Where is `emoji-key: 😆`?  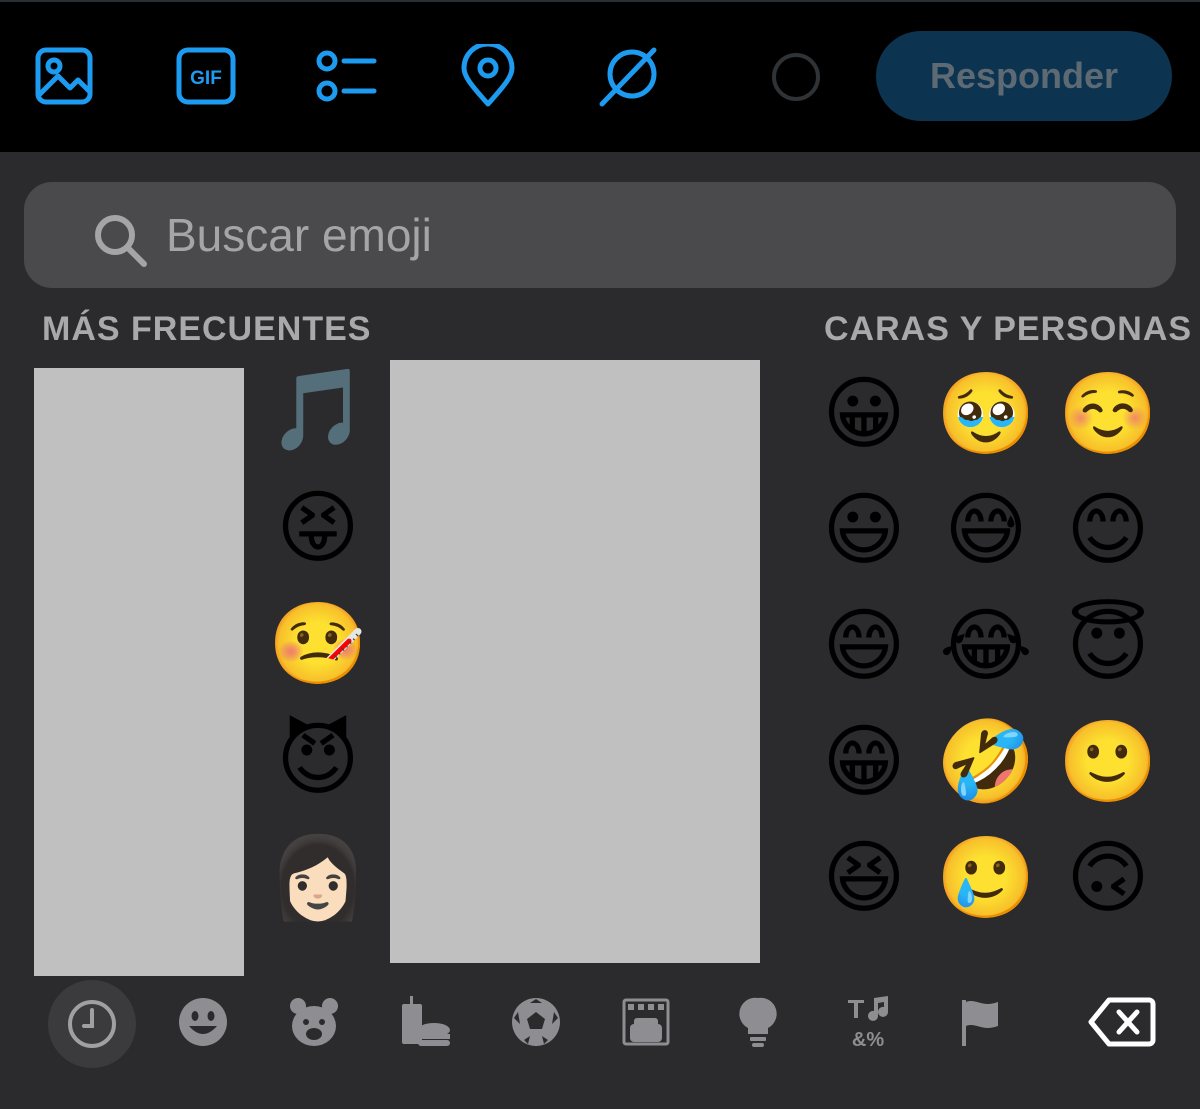
emoji-key: 😆 is located at coordinates (864, 878).